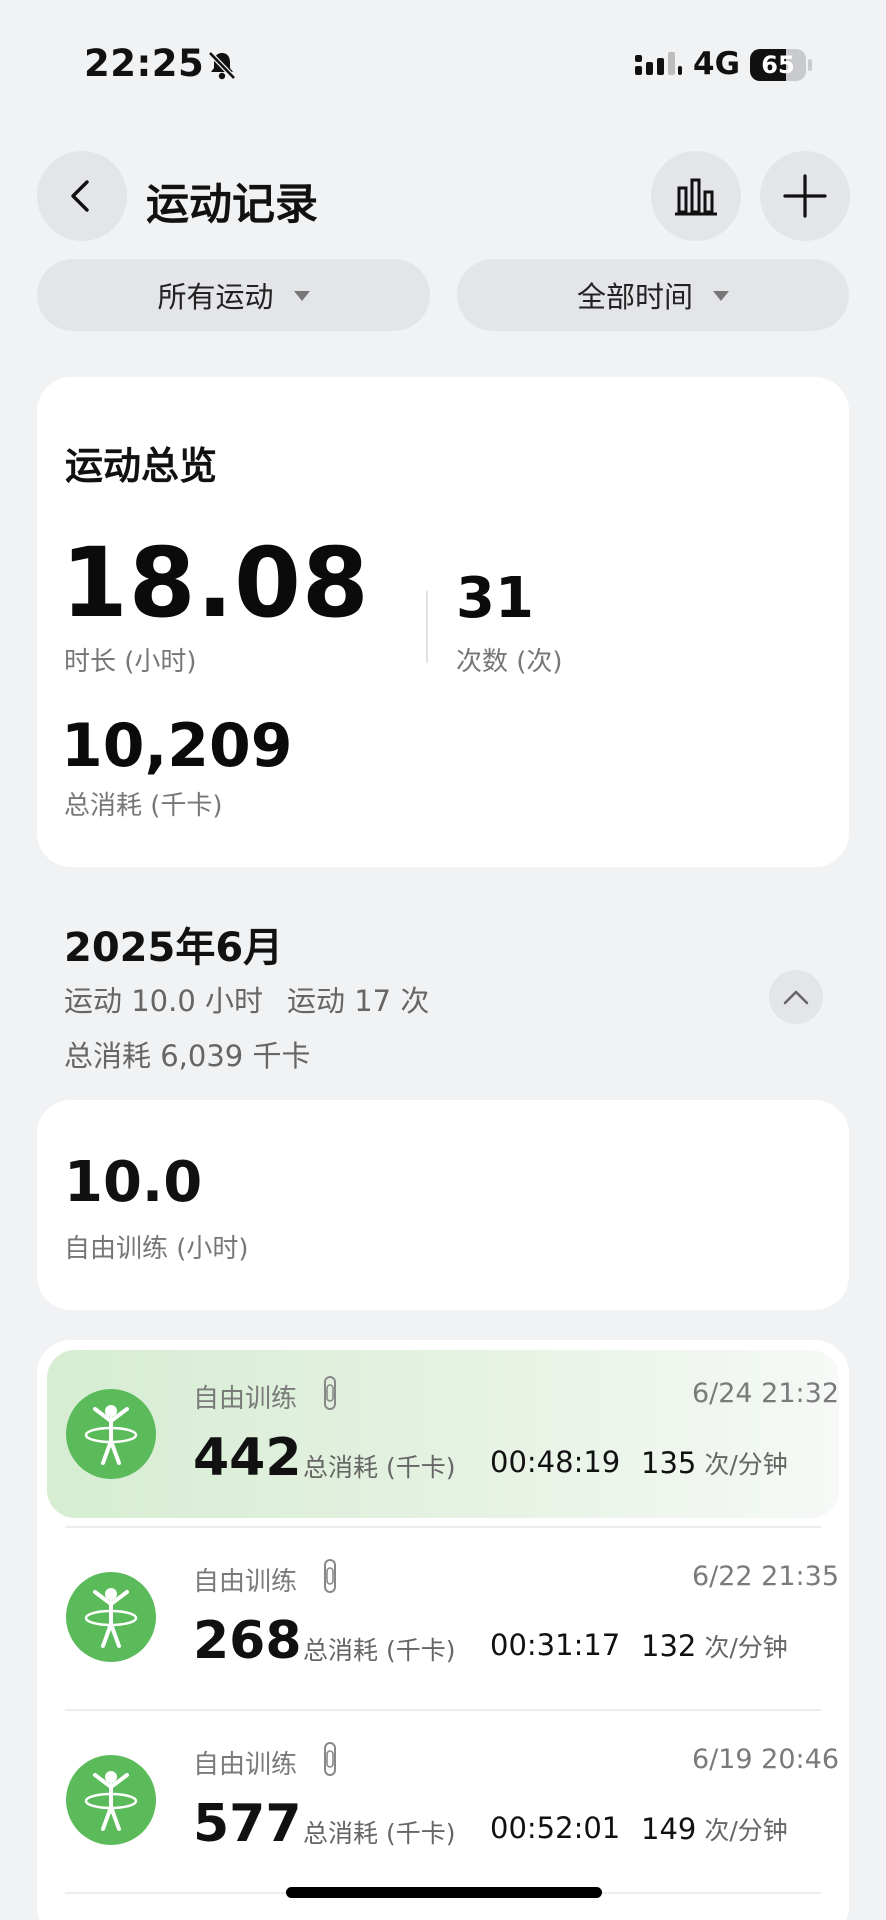 The height and width of the screenshot is (1920, 886). Describe the element at coordinates (509, 662) in the screenshot. I see `total-count-label: 次数 (次)` at that location.